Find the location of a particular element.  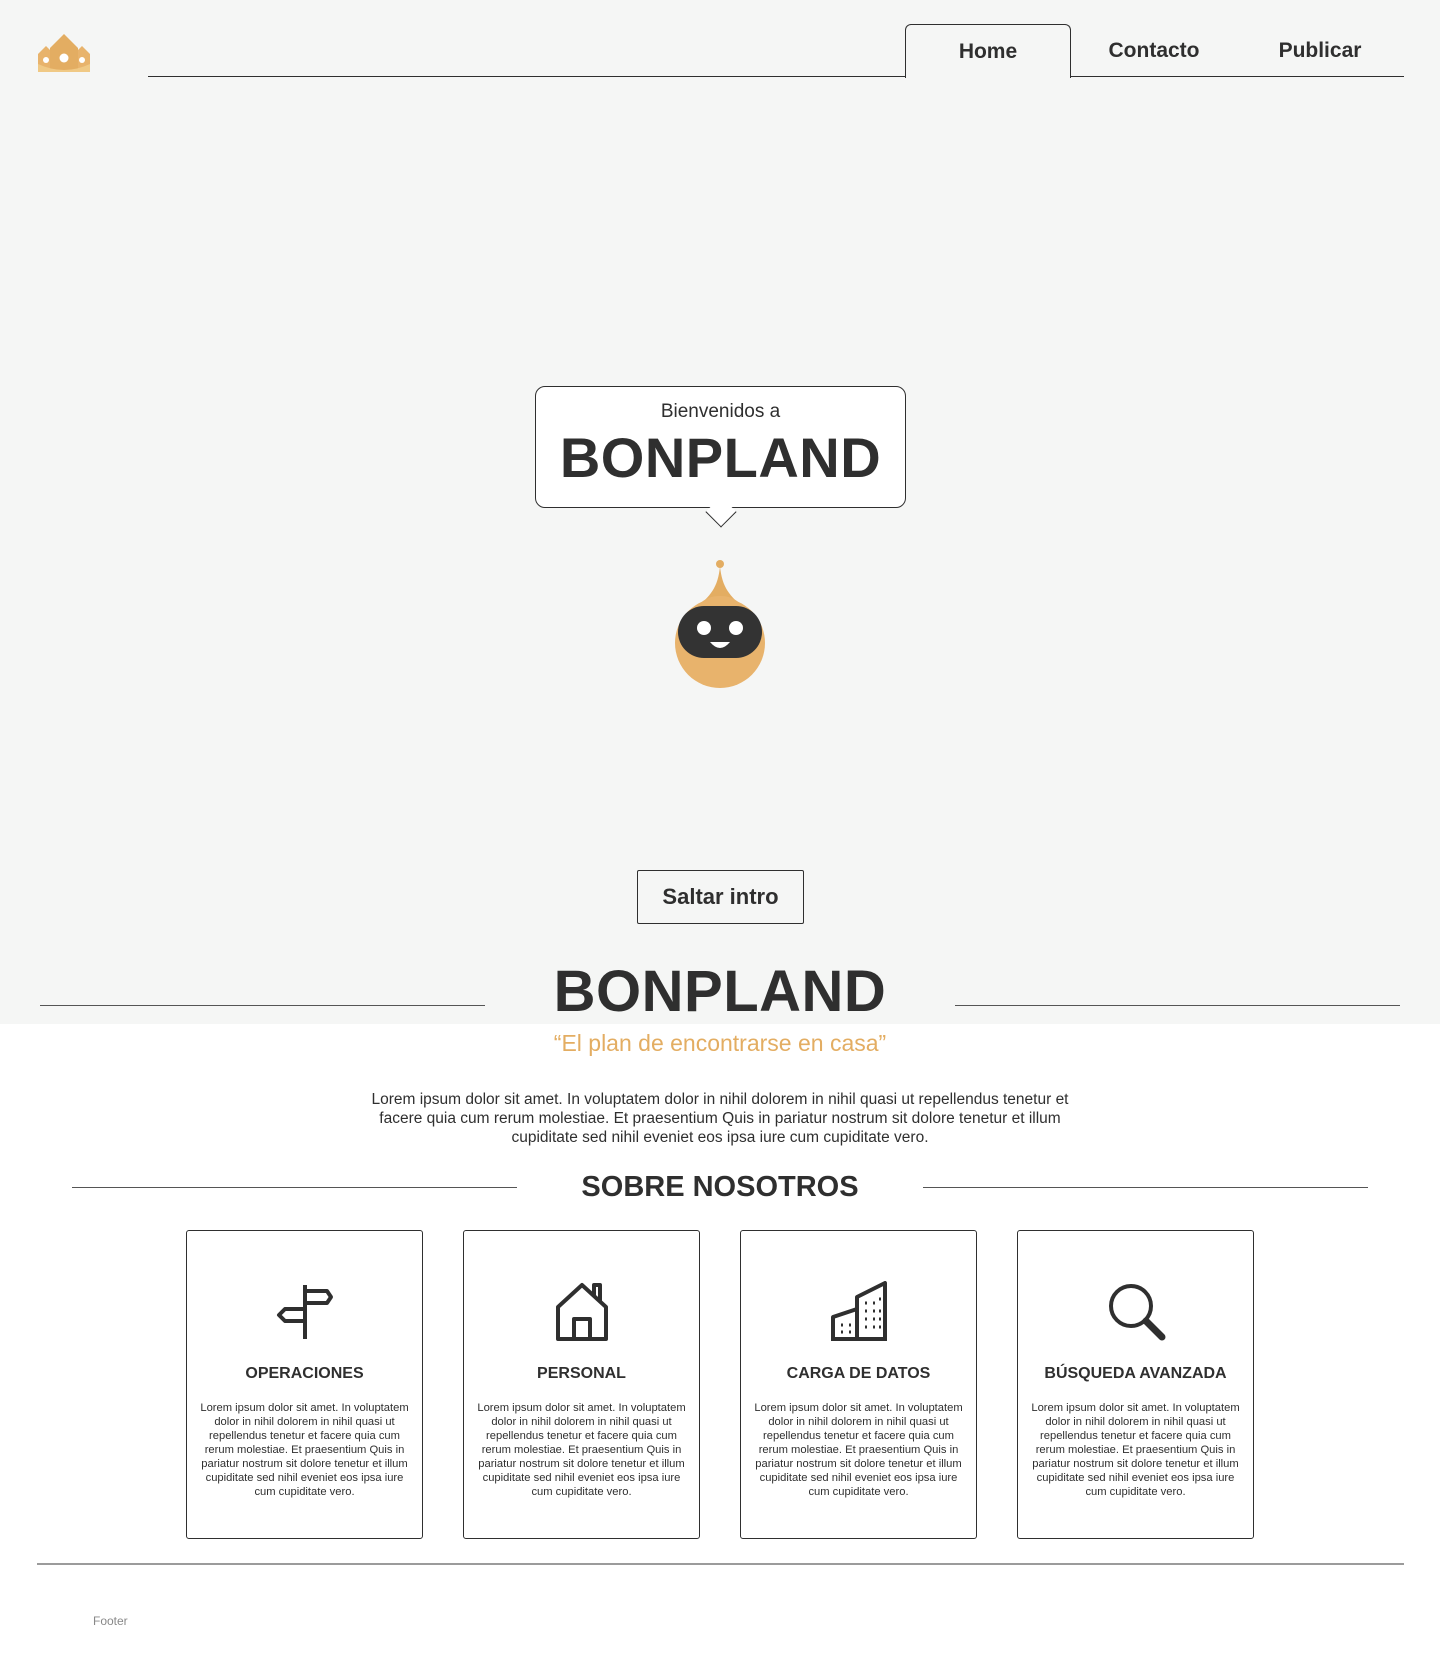

welcome-speech-bubble: Bienvenidos a BONPLAND is located at coordinates (720, 457).